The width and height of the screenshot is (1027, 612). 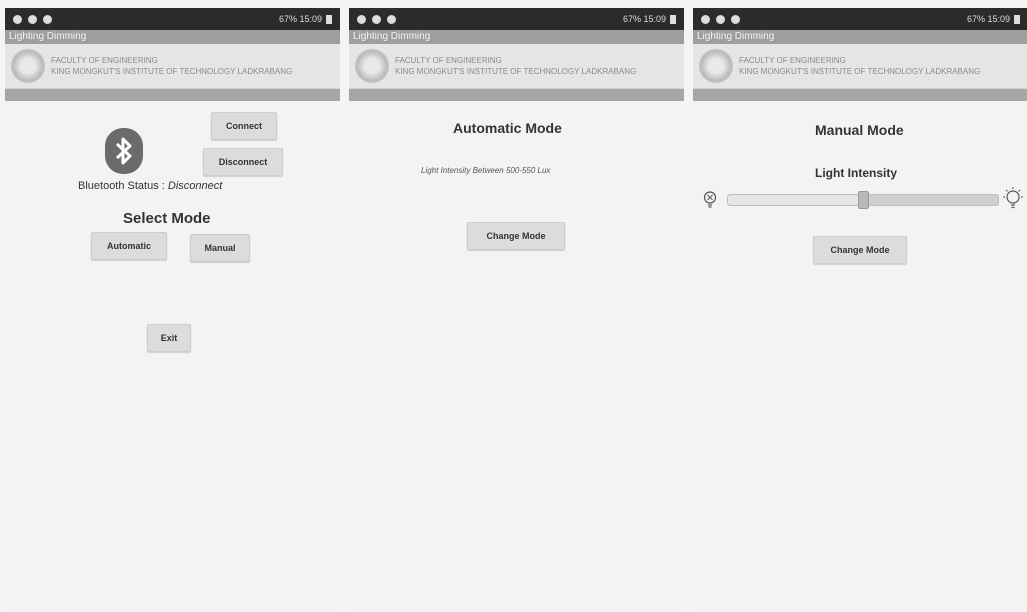 I want to click on bluetooth-status-value: Disconnect, so click(x=195, y=186).